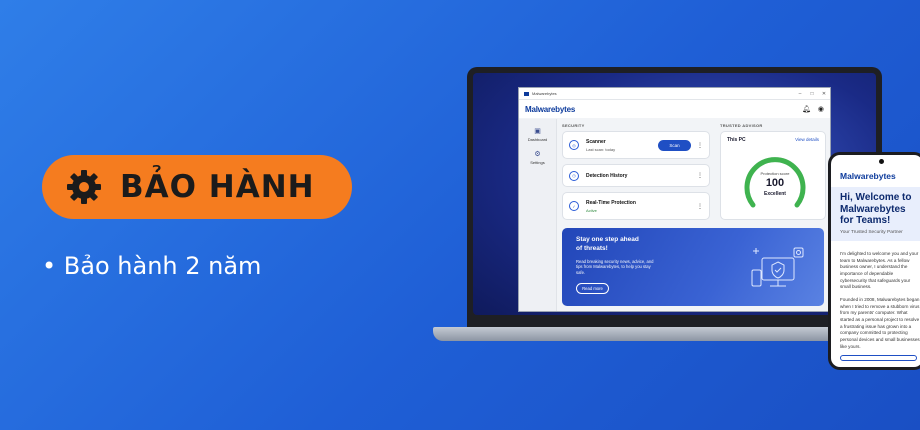 This screenshot has width=920, height=430. I want to click on promo-title: Stay one step ahead of threats!, so click(607, 244).